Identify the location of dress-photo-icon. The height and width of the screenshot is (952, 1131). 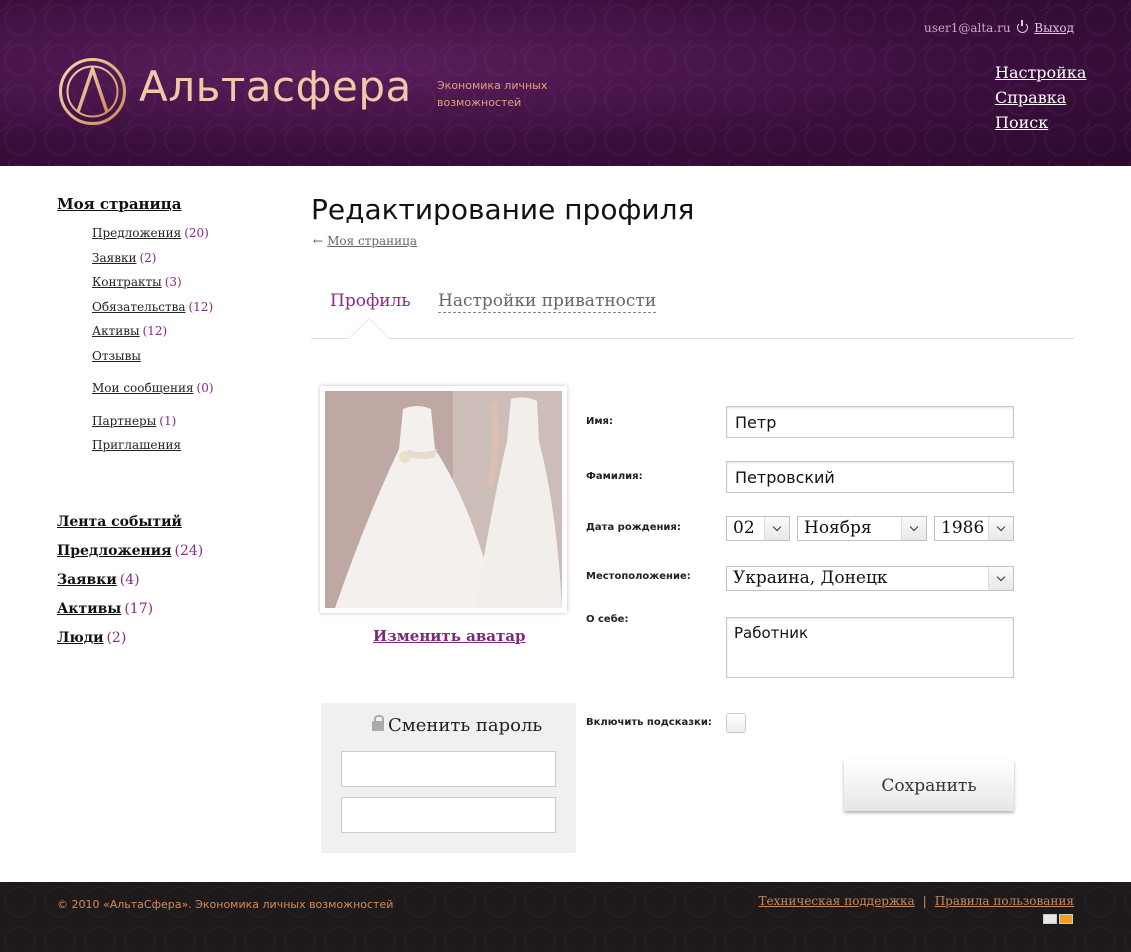
(443, 499).